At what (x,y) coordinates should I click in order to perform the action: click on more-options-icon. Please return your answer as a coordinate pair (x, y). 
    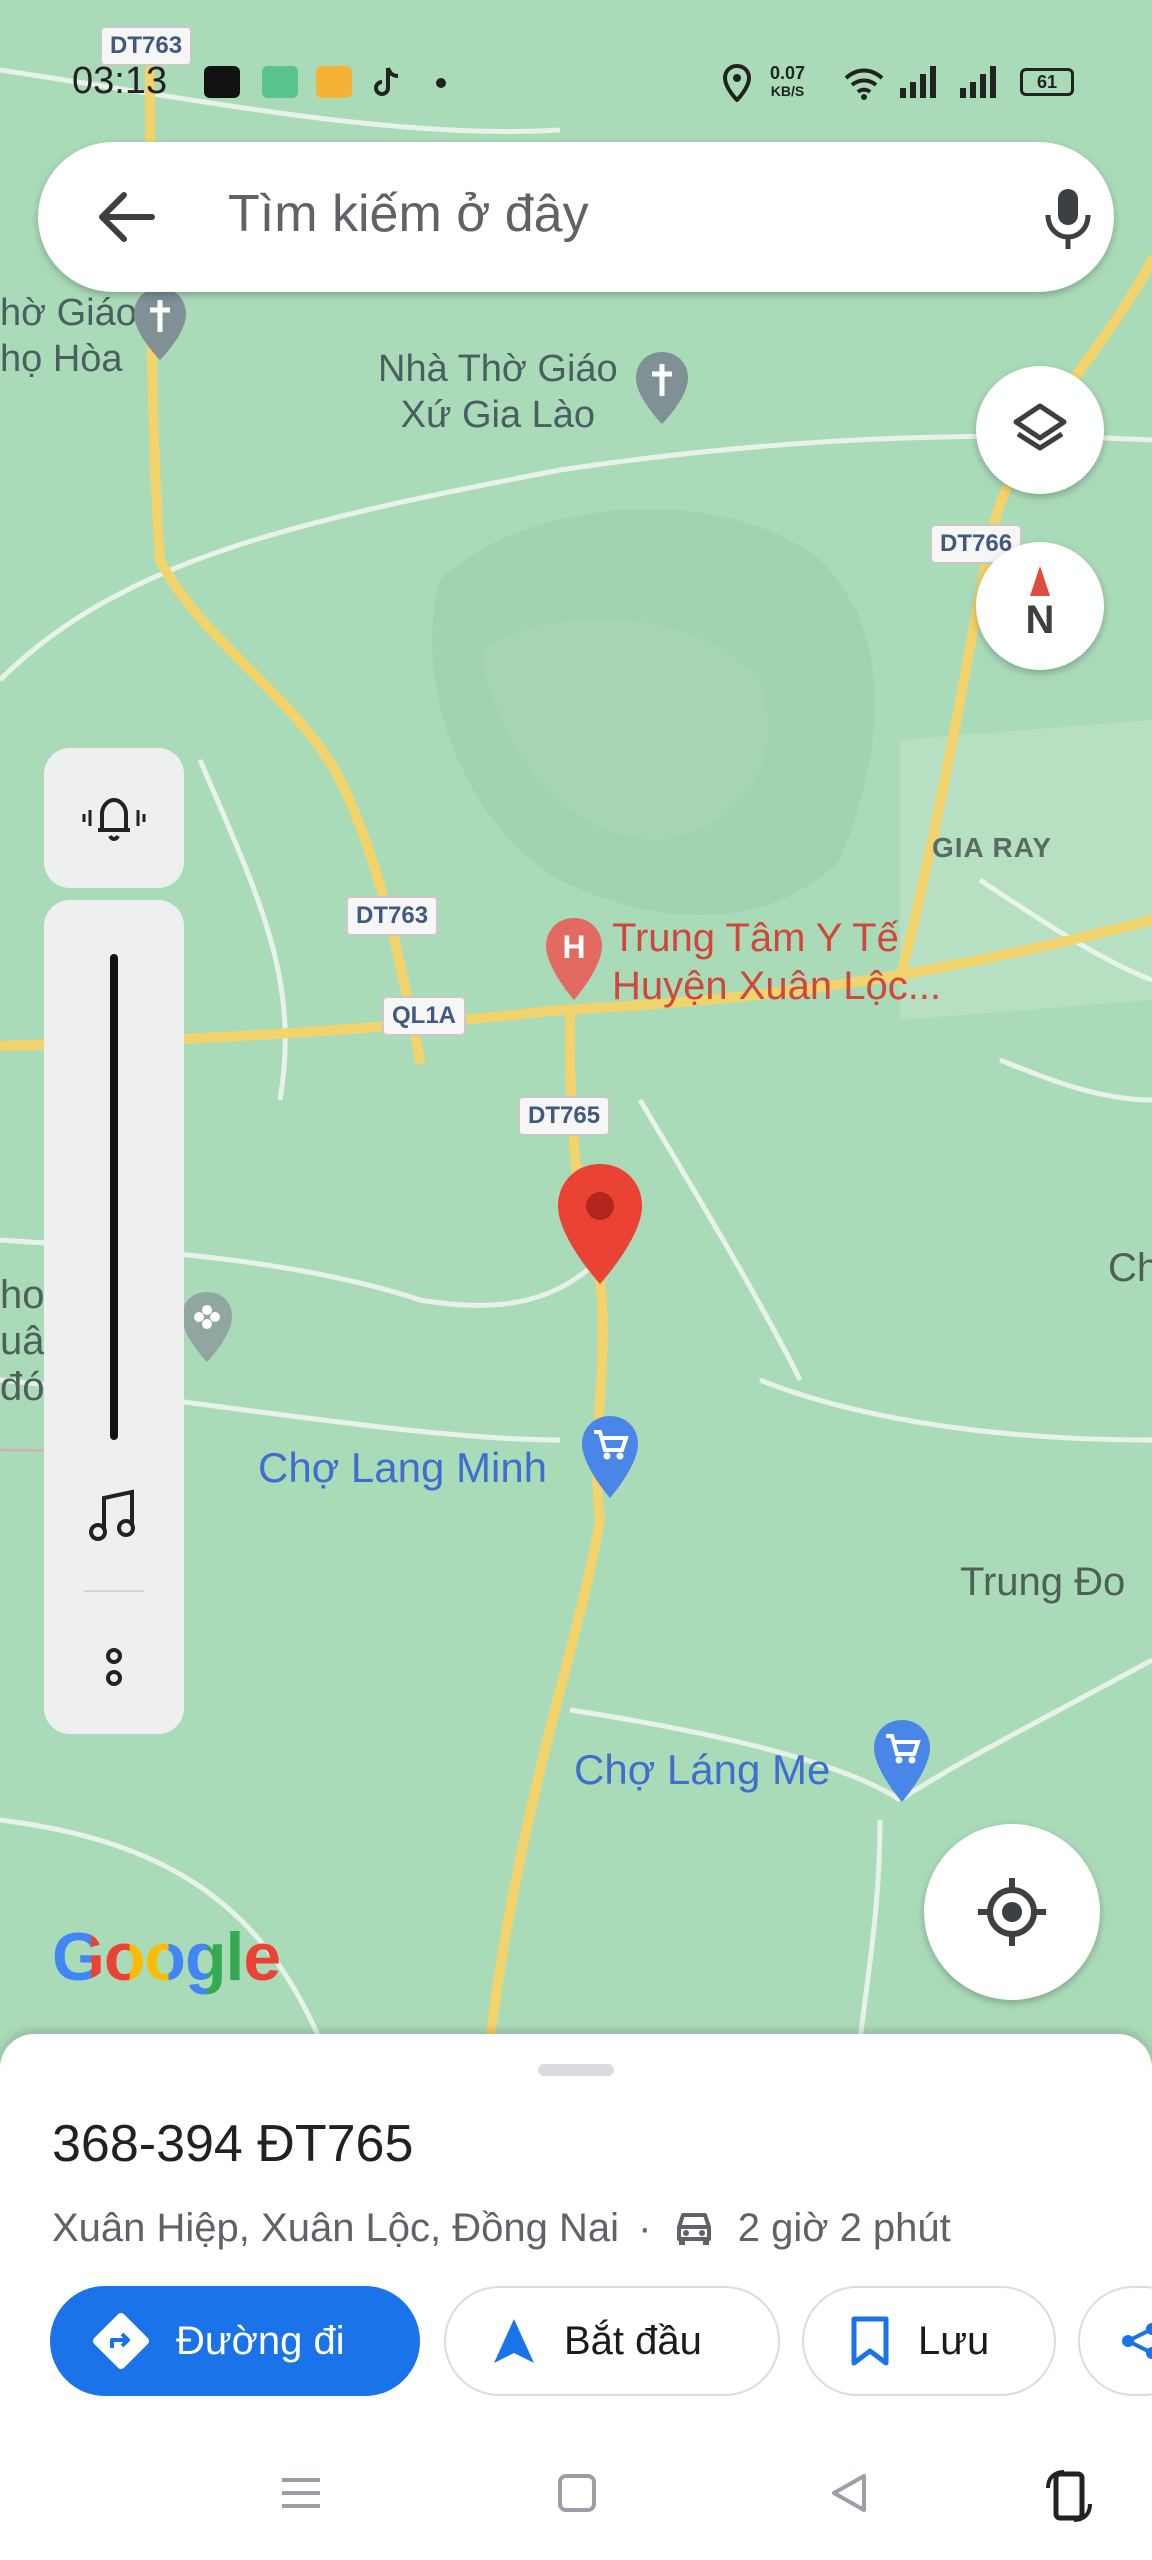
    Looking at the image, I should click on (114, 1669).